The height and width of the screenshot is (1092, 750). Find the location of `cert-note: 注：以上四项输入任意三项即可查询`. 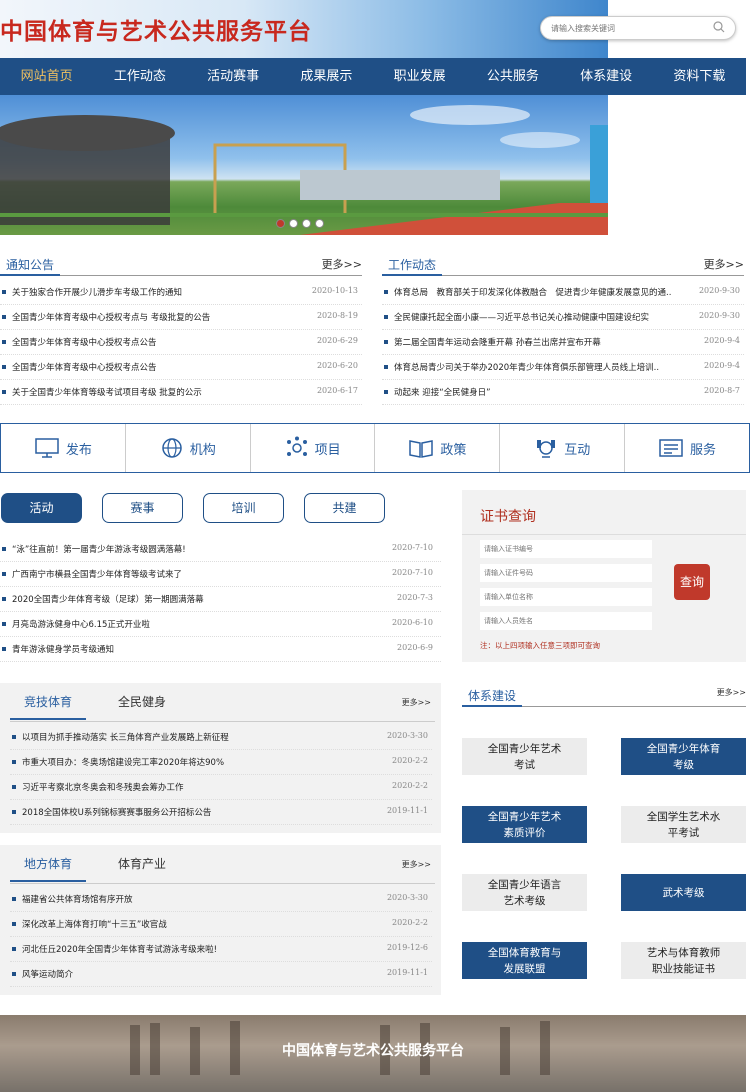

cert-note: 注：以上四项输入任意三项即可查询 is located at coordinates (540, 645).